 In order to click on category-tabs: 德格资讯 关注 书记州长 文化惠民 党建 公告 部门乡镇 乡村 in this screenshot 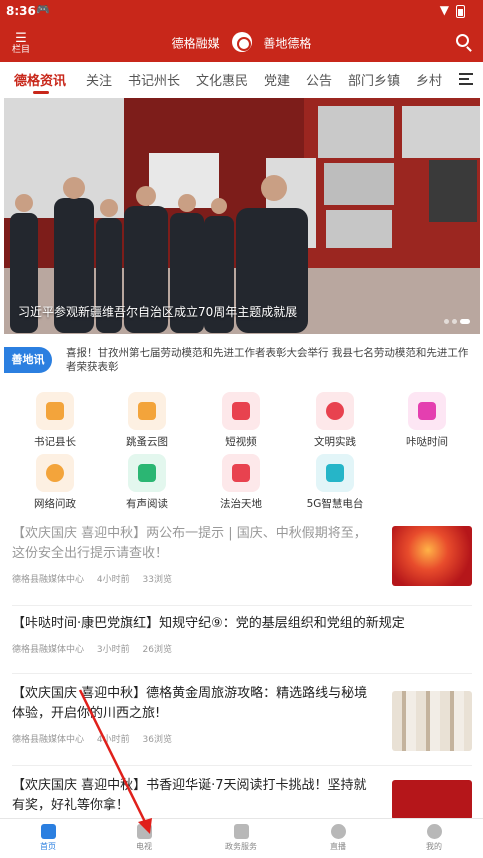, I will do `click(241, 79)`.